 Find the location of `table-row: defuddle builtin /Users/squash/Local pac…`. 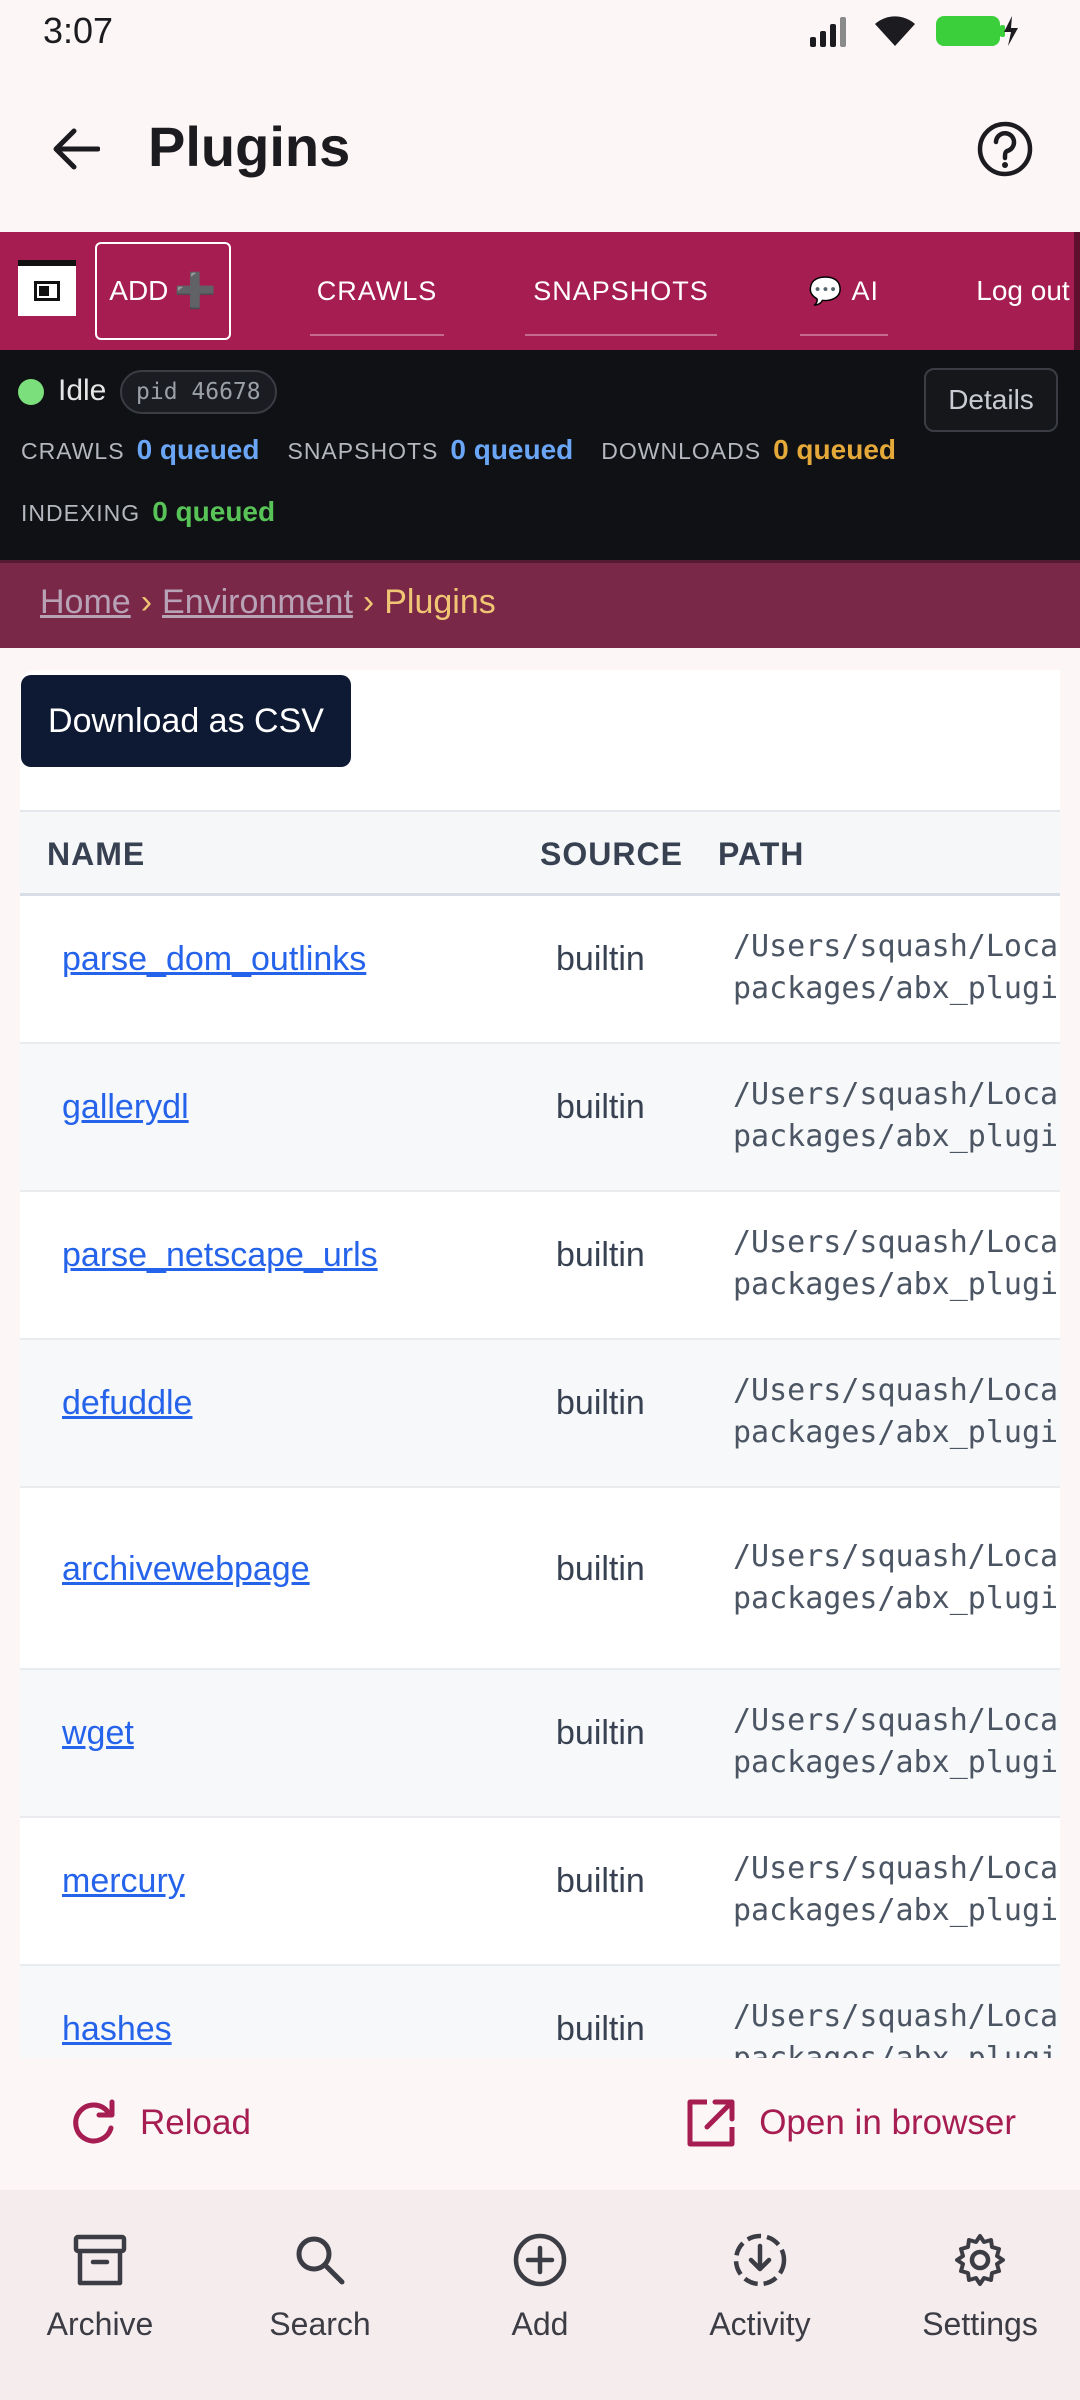

table-row: defuddle builtin /Users/squash/Local pac… is located at coordinates (540, 1414).